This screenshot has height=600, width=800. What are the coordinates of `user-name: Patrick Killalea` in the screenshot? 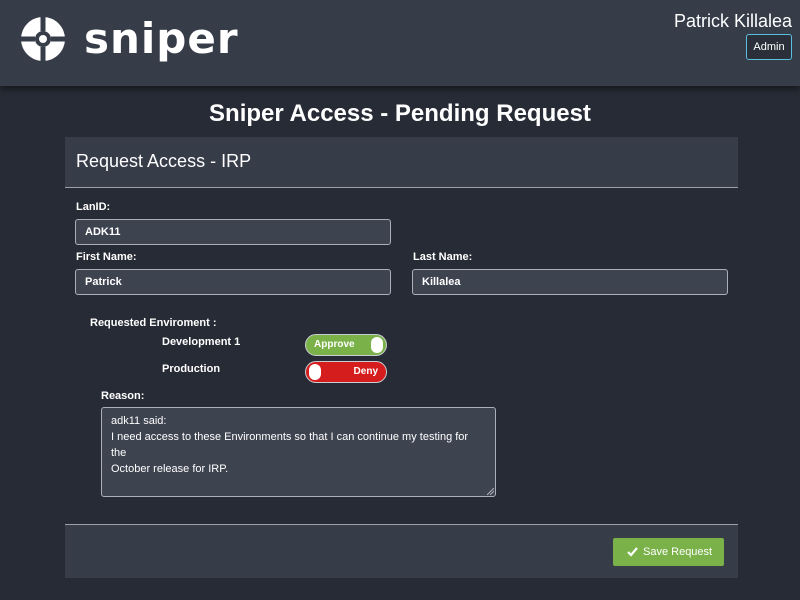 It's located at (732, 21).